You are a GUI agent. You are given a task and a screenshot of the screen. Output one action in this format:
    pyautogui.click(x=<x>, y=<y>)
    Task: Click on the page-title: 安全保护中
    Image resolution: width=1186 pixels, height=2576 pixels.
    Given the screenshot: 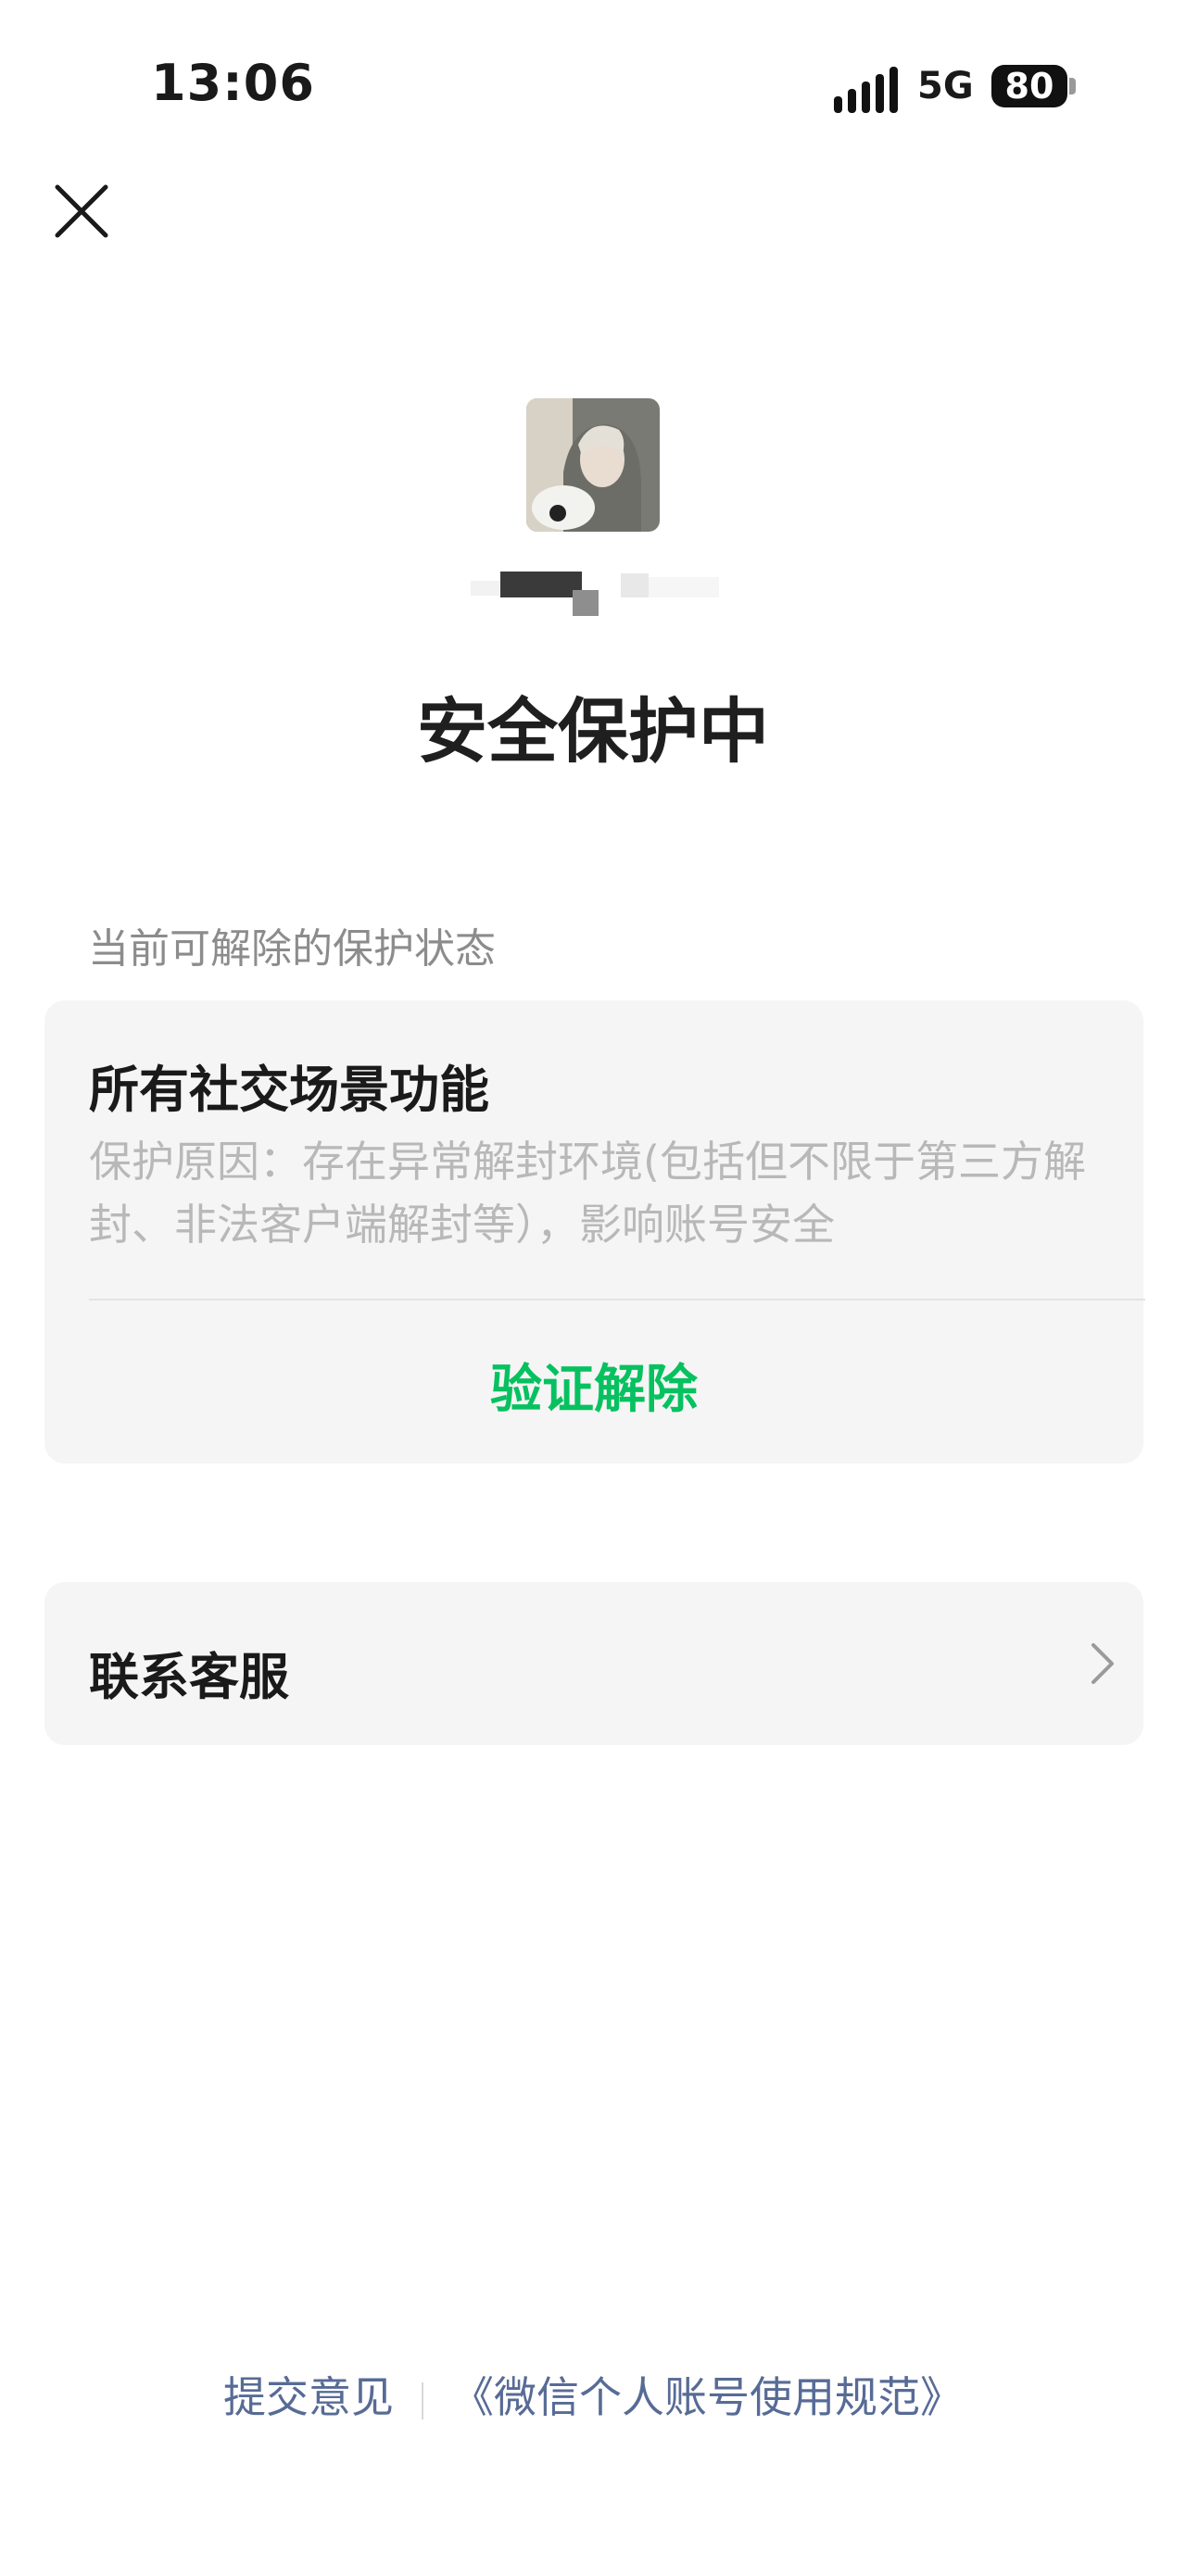 What is the action you would take?
    pyautogui.click(x=593, y=731)
    